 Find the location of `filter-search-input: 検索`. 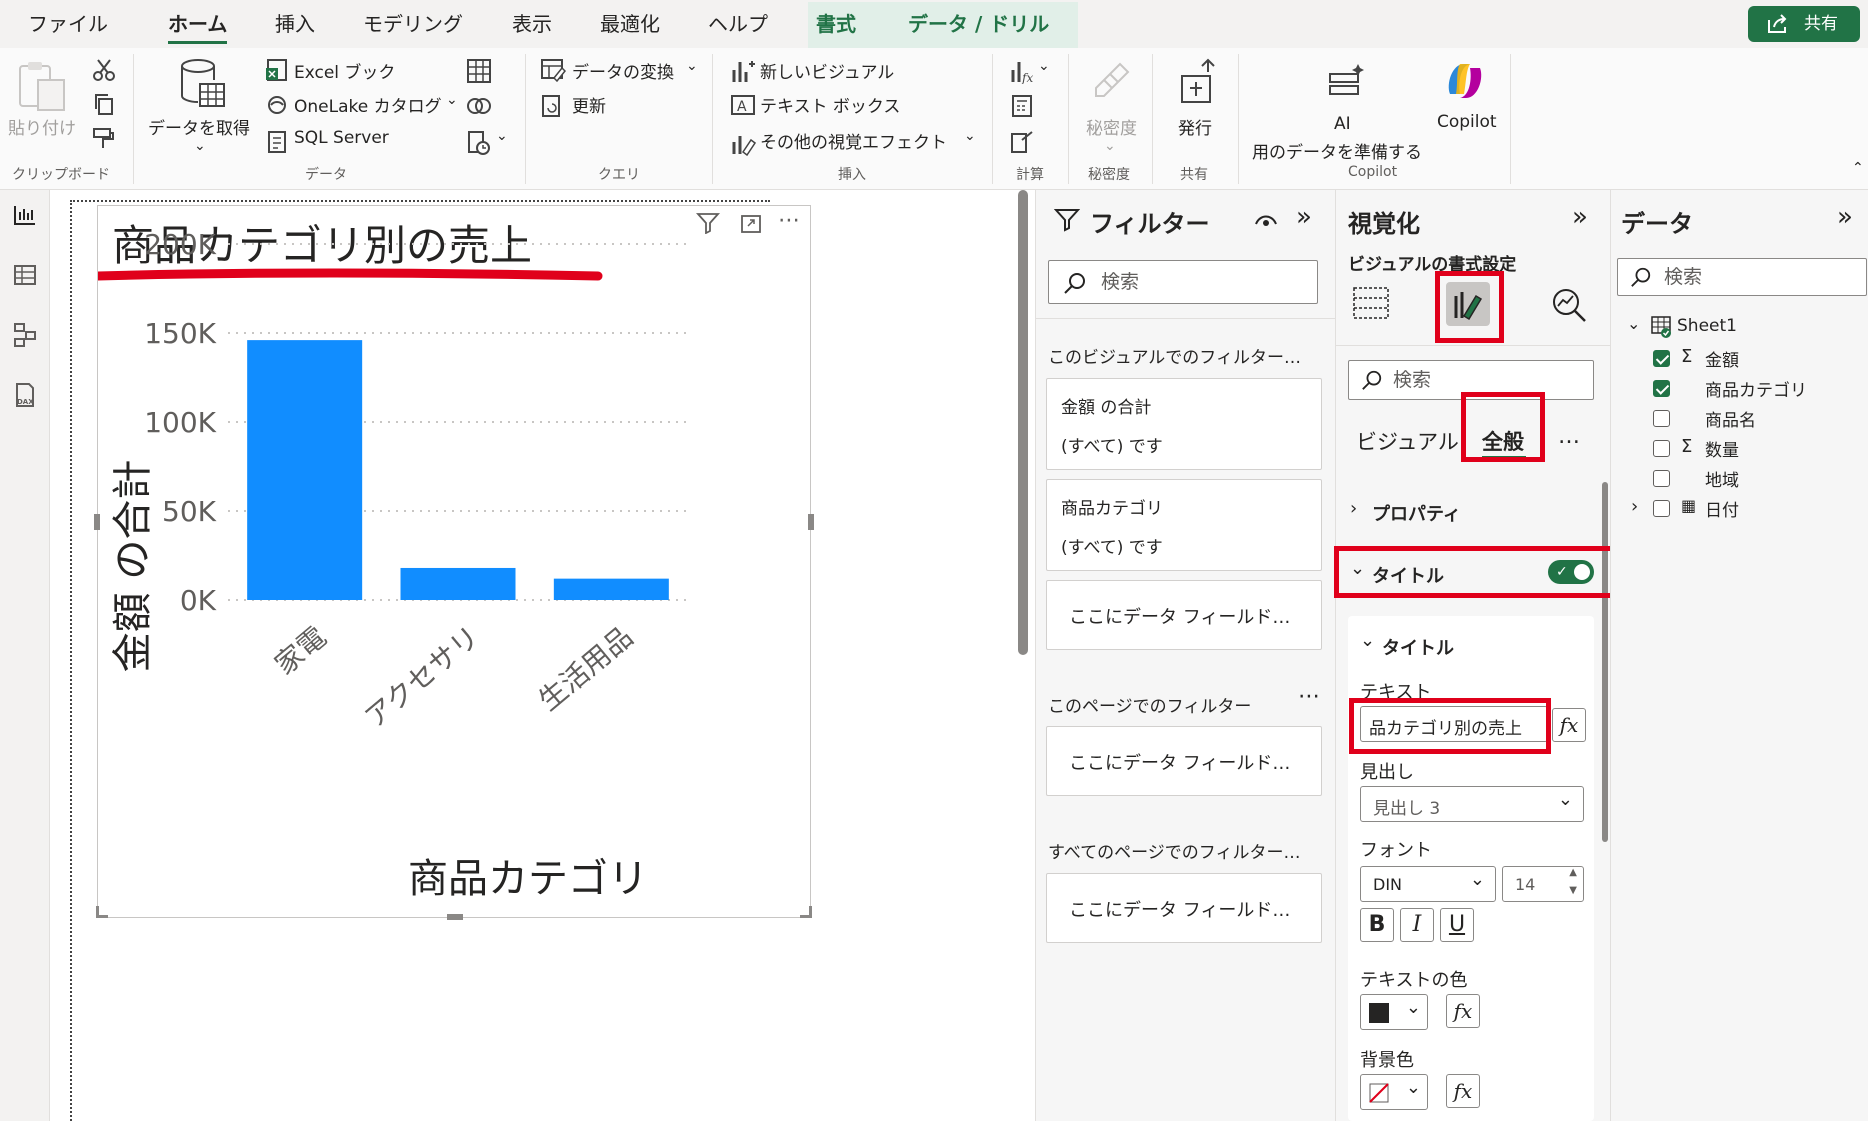

filter-search-input: 検索 is located at coordinates (1183, 282).